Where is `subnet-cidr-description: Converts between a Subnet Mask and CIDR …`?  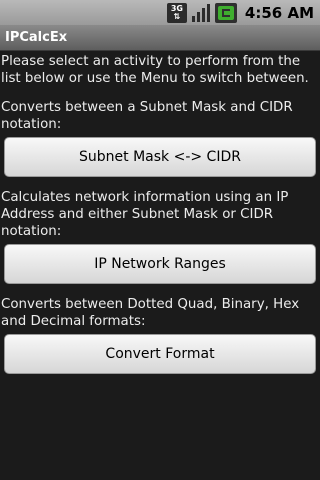
subnet-cidr-description: Converts between a Subnet Mask and CIDR … is located at coordinates (147, 116).